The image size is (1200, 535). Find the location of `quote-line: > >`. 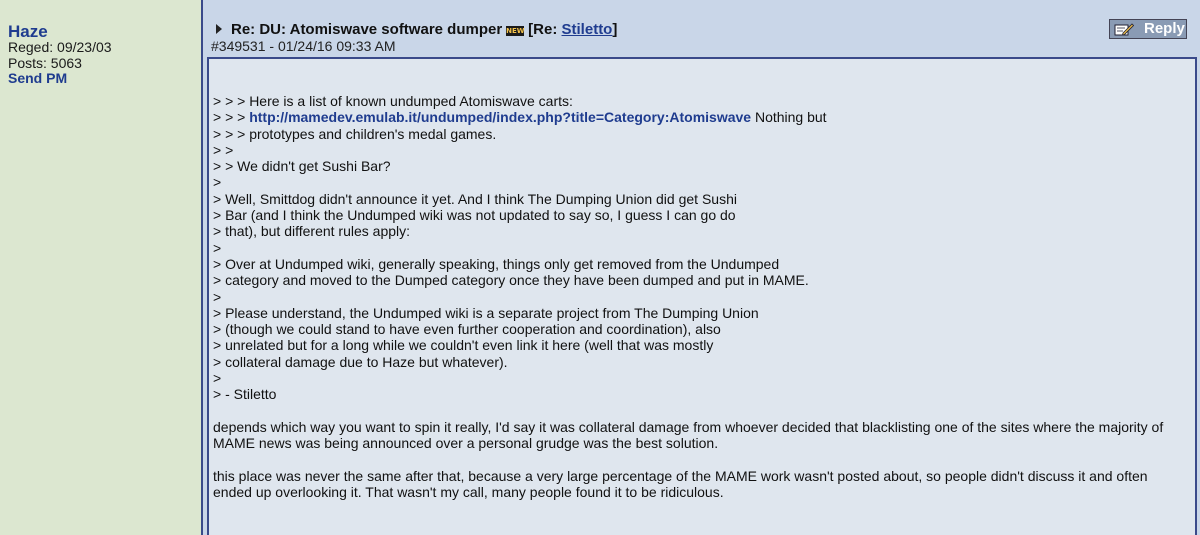

quote-line: > > is located at coordinates (223, 149).